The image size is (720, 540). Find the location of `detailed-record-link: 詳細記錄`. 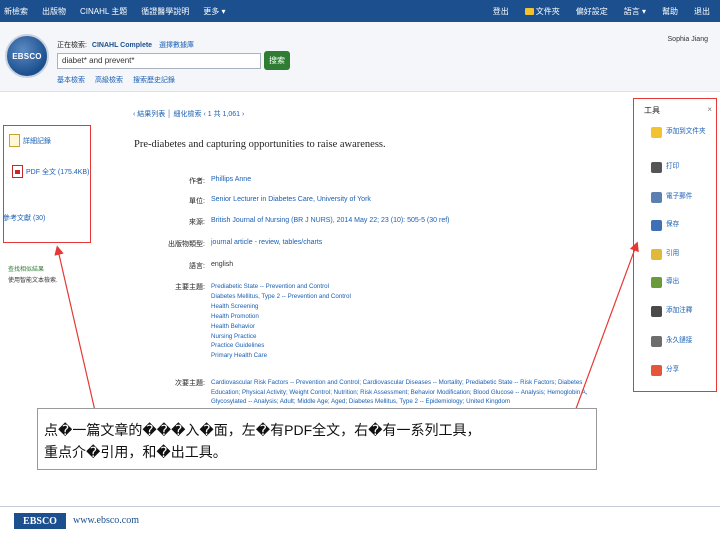

detailed-record-link: 詳細記錄 is located at coordinates (30, 140).